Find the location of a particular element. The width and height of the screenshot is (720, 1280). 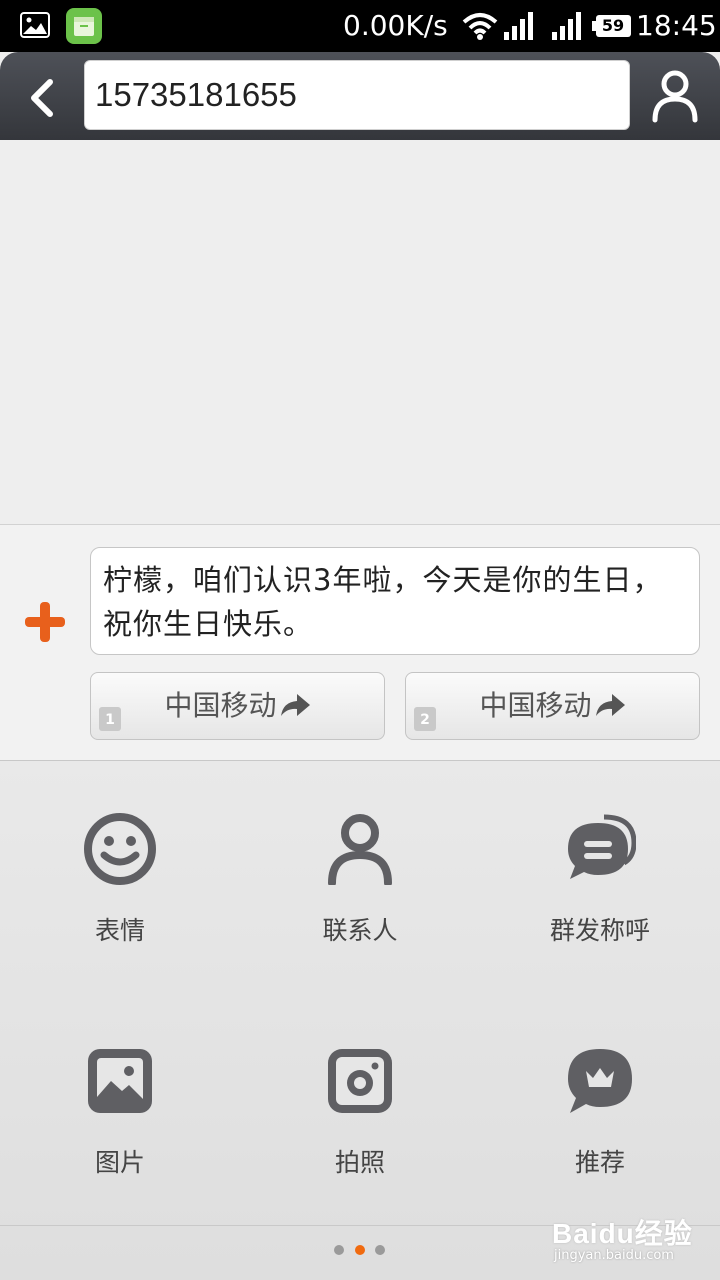

app-store-notification-icon is located at coordinates (84, 26).